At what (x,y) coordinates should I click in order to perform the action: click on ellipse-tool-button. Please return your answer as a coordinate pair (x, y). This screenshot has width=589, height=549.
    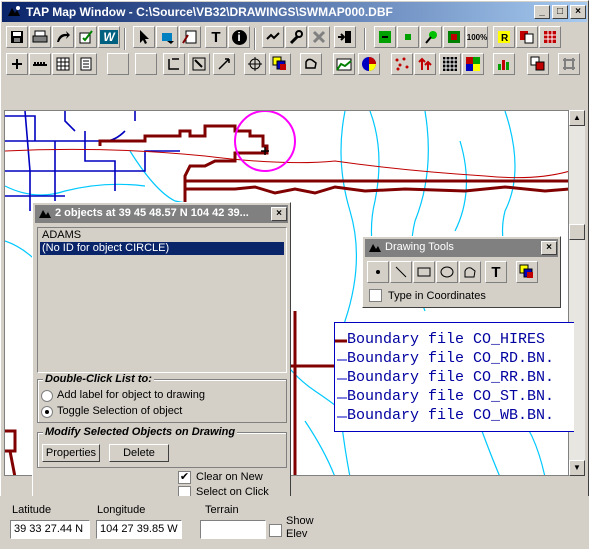
    Looking at the image, I should click on (447, 272).